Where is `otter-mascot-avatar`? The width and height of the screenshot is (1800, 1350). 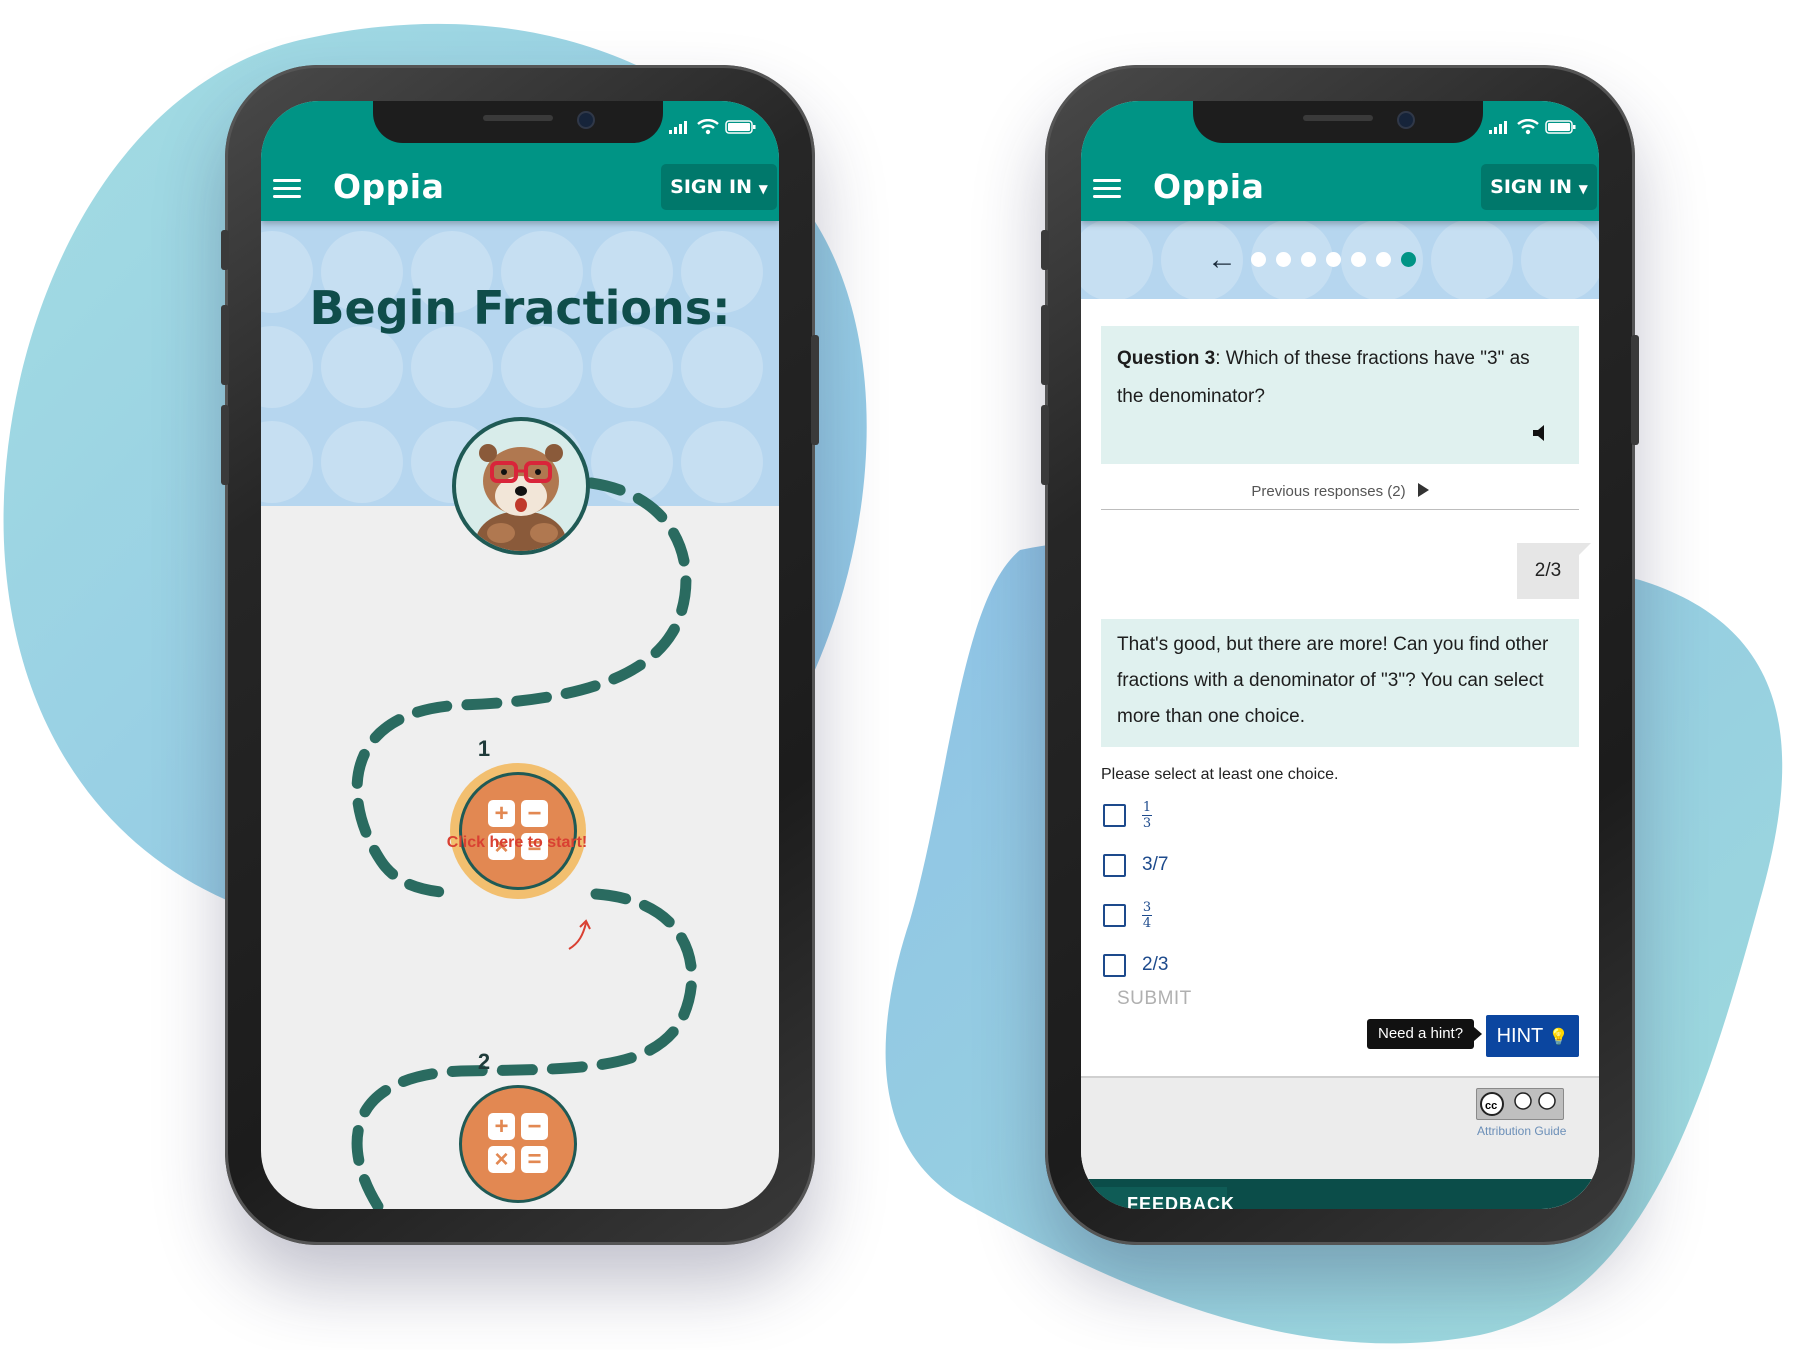 otter-mascot-avatar is located at coordinates (521, 486).